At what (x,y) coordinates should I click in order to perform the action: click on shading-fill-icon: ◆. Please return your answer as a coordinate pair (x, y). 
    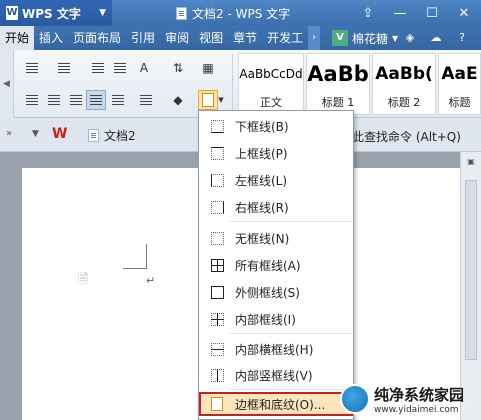
    Looking at the image, I should click on (178, 100).